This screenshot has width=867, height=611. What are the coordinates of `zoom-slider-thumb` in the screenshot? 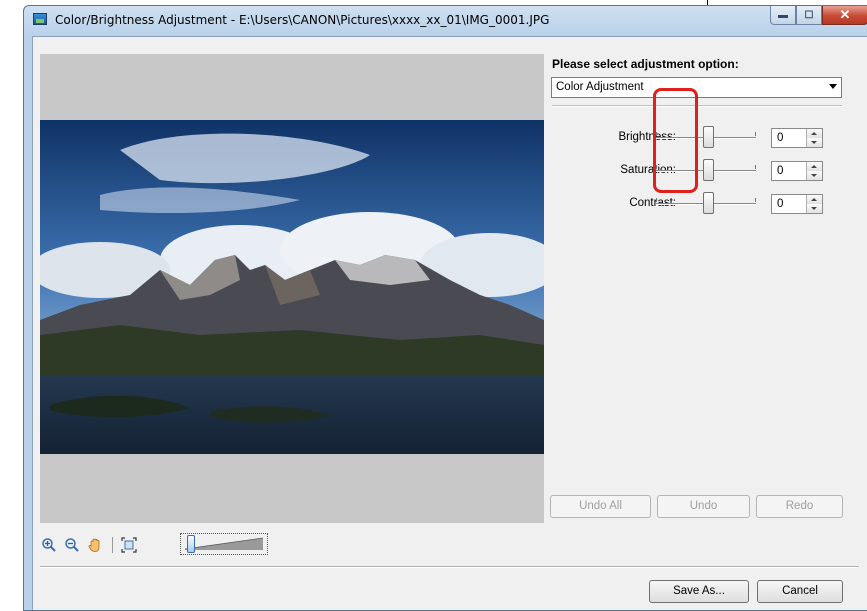 It's located at (191, 544).